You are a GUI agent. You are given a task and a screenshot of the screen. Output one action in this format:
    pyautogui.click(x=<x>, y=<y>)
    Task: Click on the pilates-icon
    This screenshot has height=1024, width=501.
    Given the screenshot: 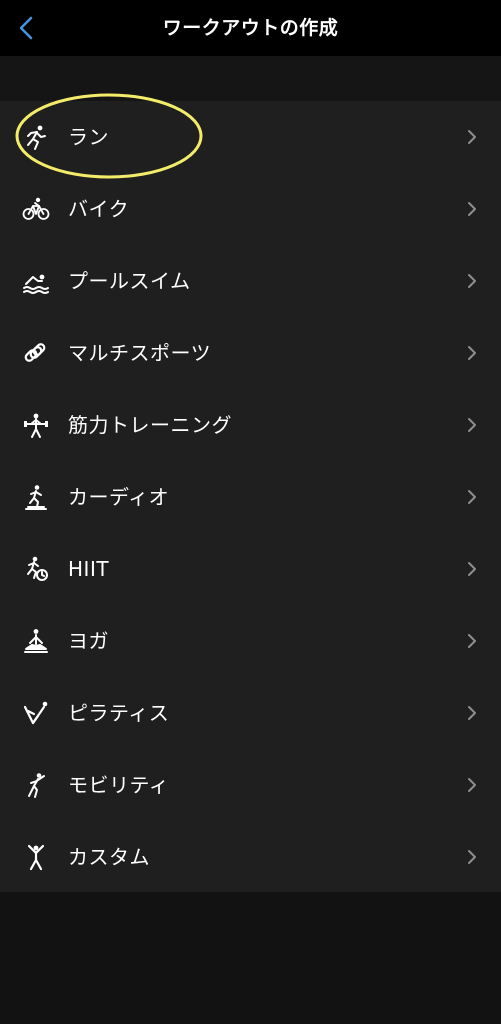 What is the action you would take?
    pyautogui.click(x=36, y=713)
    